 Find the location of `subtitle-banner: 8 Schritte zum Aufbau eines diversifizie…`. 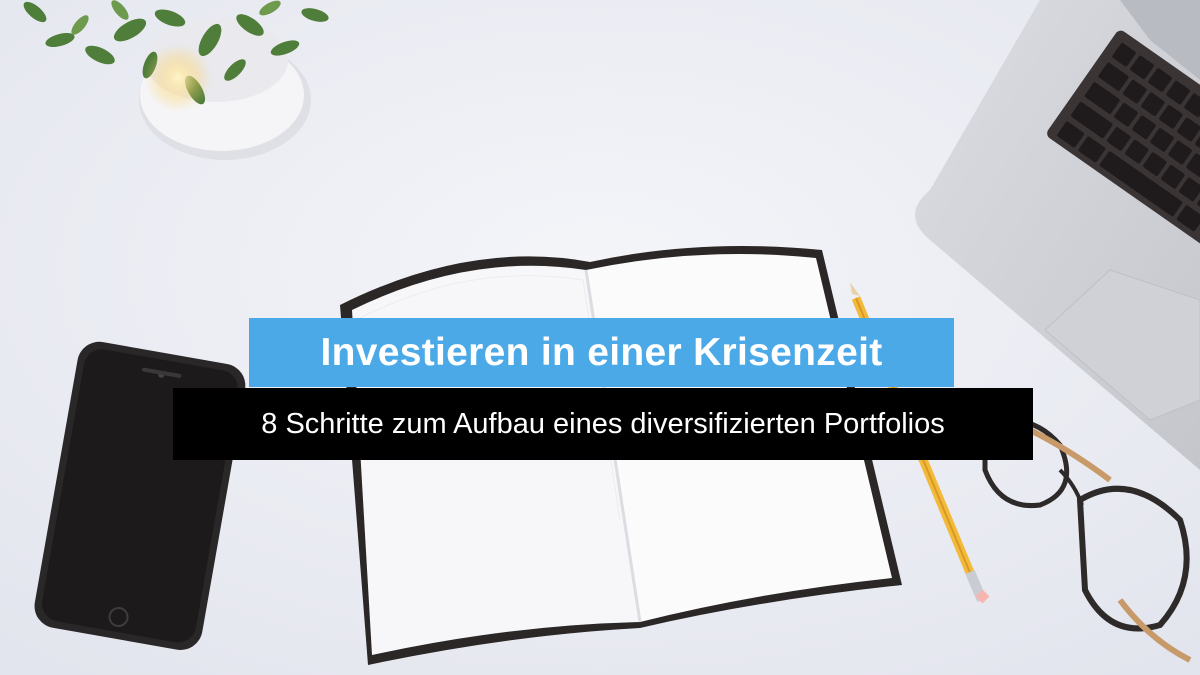

subtitle-banner: 8 Schritte zum Aufbau eines diversifizie… is located at coordinates (603, 424).